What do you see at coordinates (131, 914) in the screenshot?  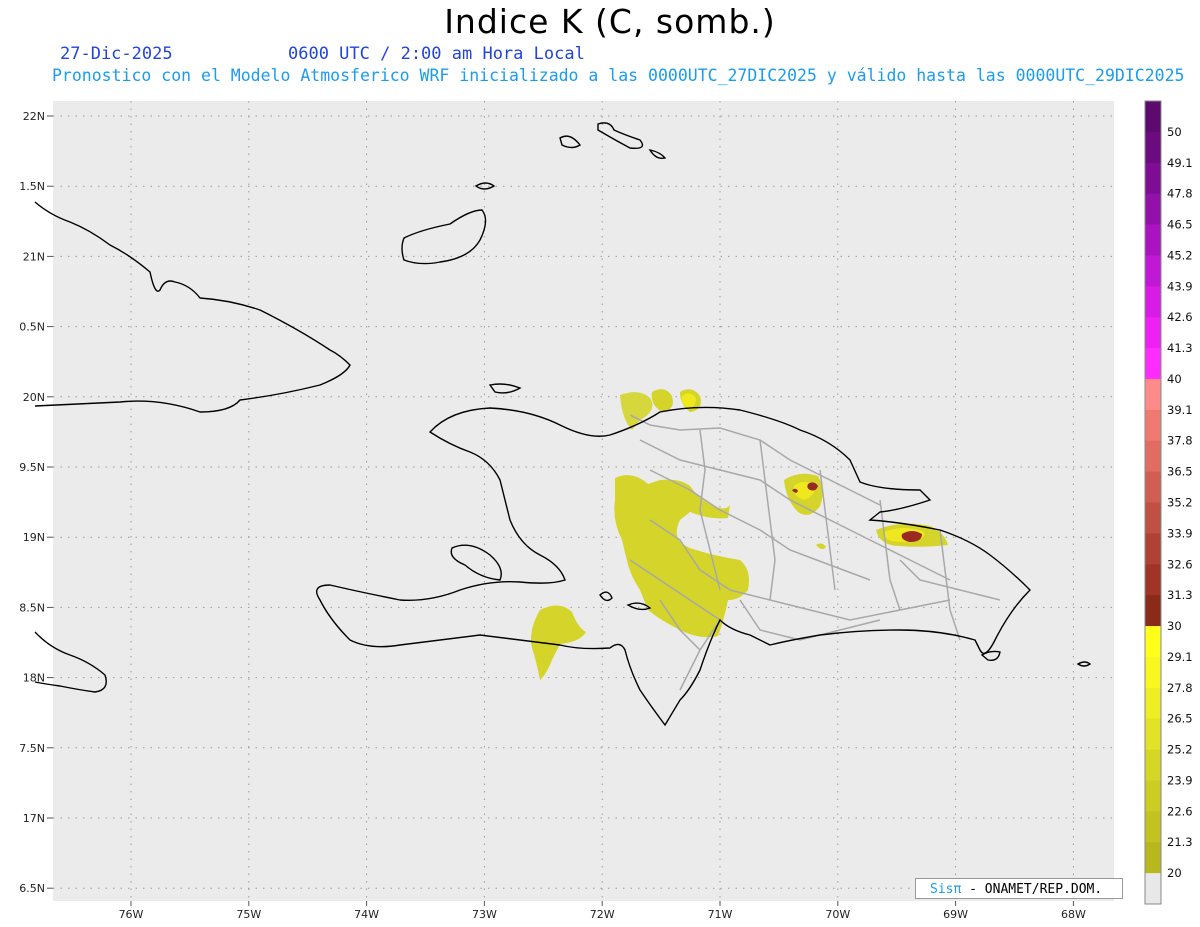 I see `lon-label: 76W` at bounding box center [131, 914].